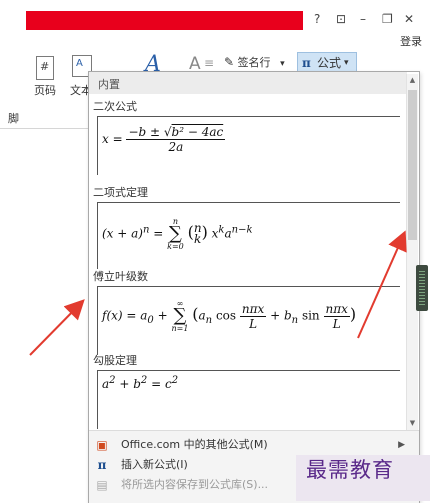 The width and height of the screenshot is (430, 503). Describe the element at coordinates (422, 288) in the screenshot. I see `side-panel-handle` at that location.